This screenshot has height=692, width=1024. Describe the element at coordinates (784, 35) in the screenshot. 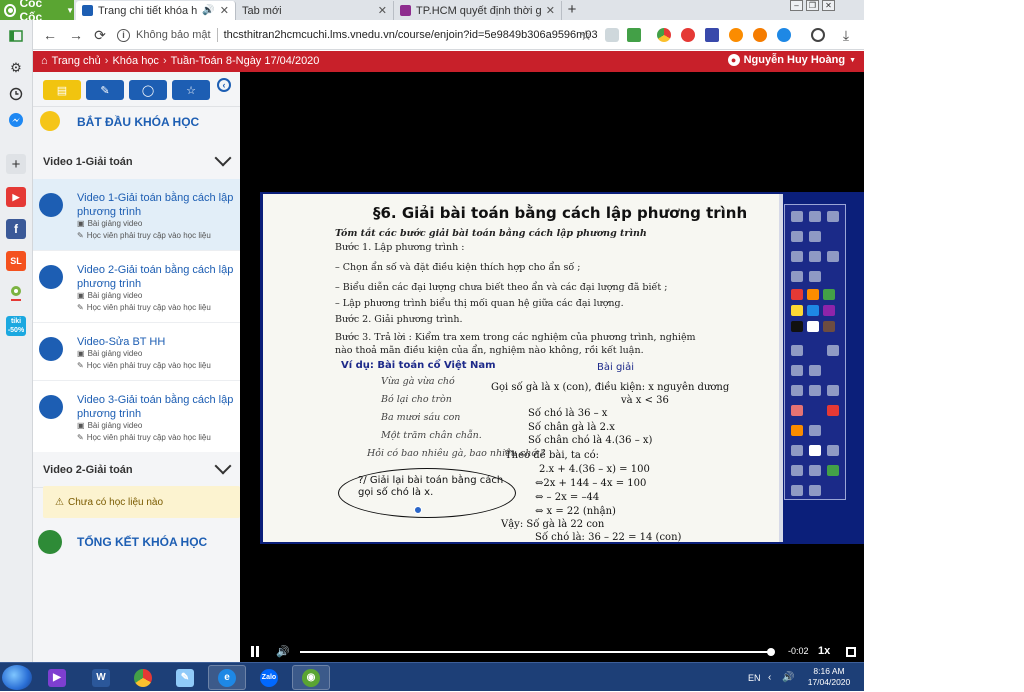

I see `extension-icon` at that location.